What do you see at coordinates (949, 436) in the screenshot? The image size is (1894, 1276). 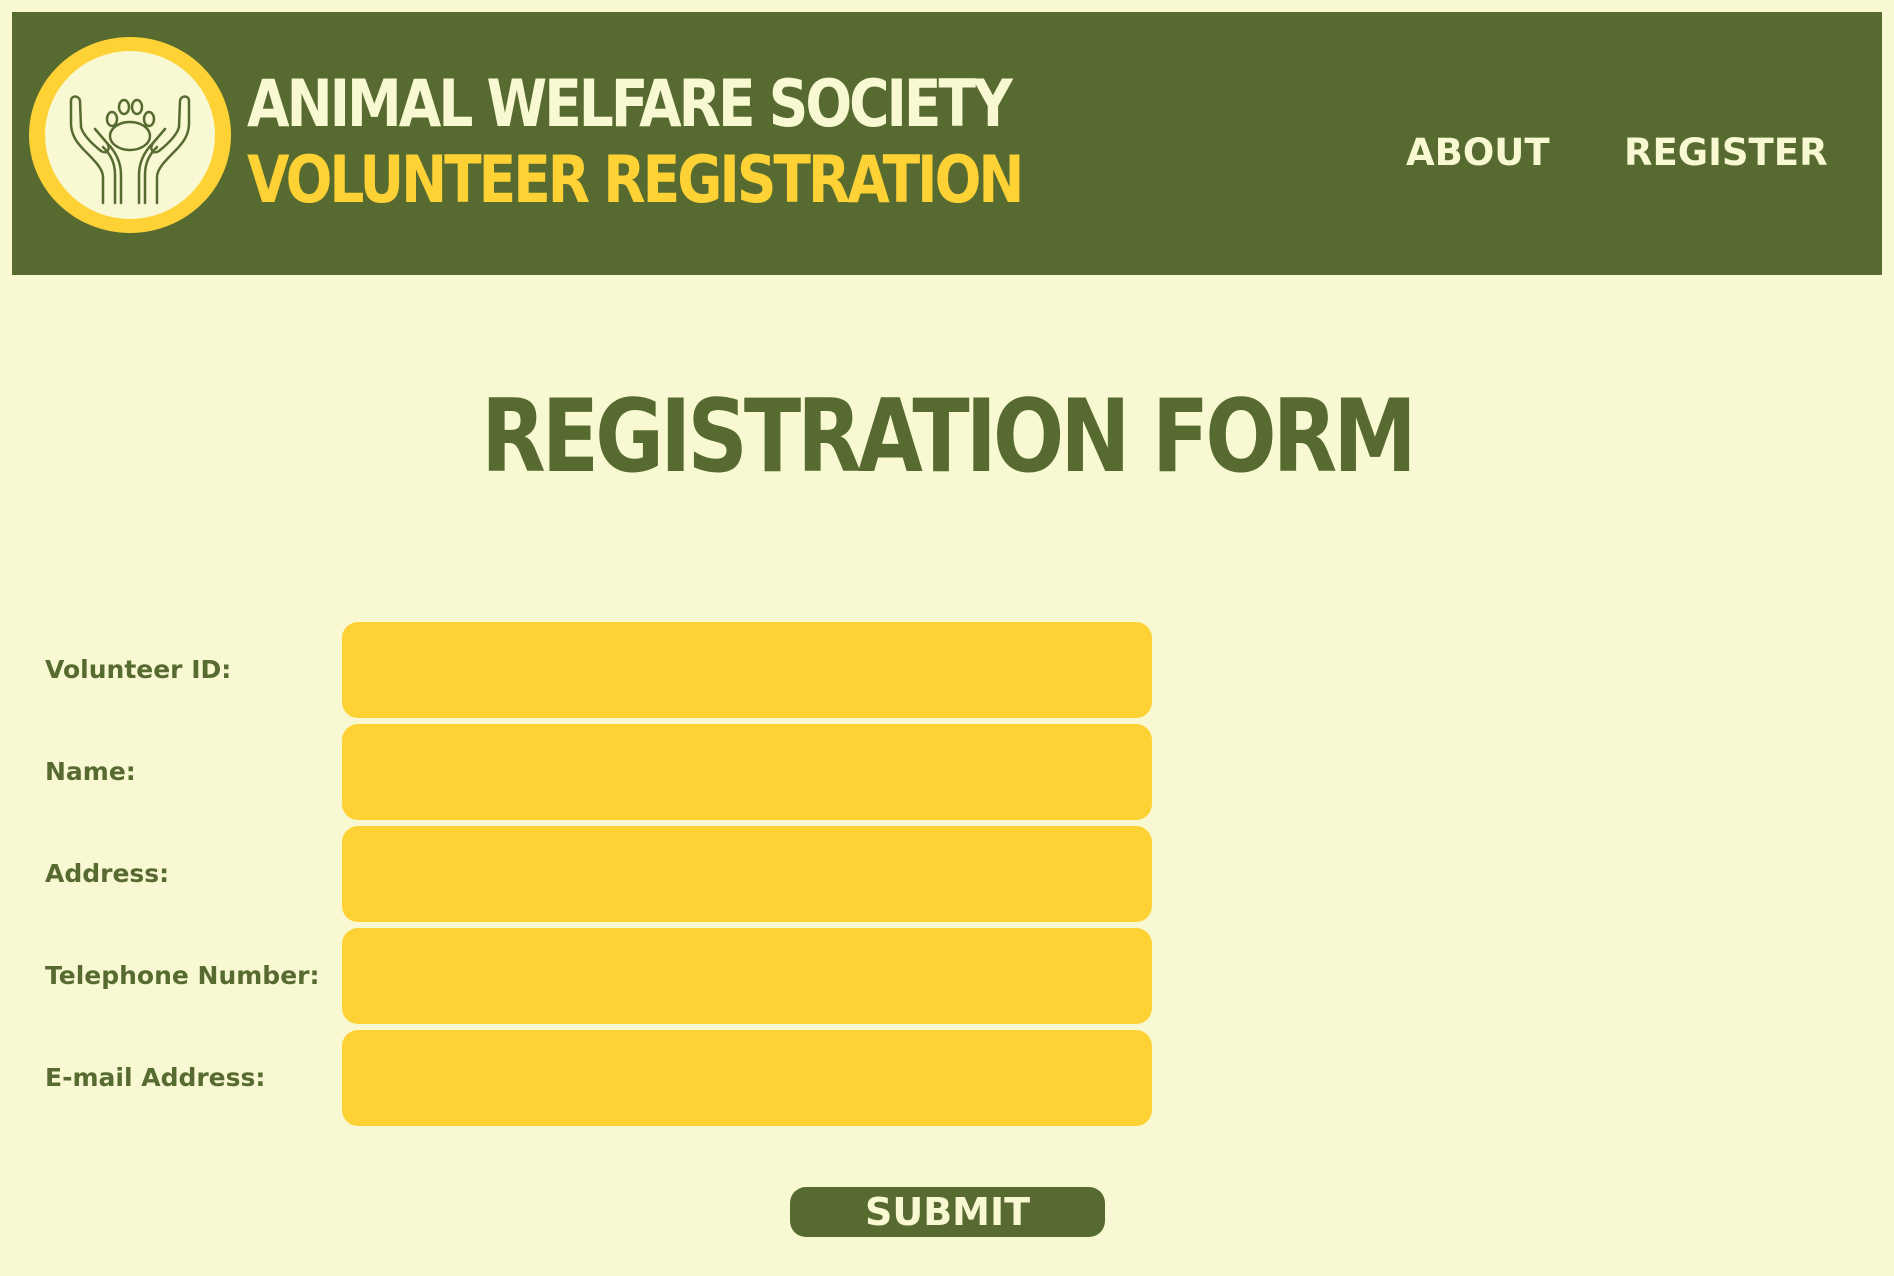 I see `page-title: REGISTRATION FORM` at bounding box center [949, 436].